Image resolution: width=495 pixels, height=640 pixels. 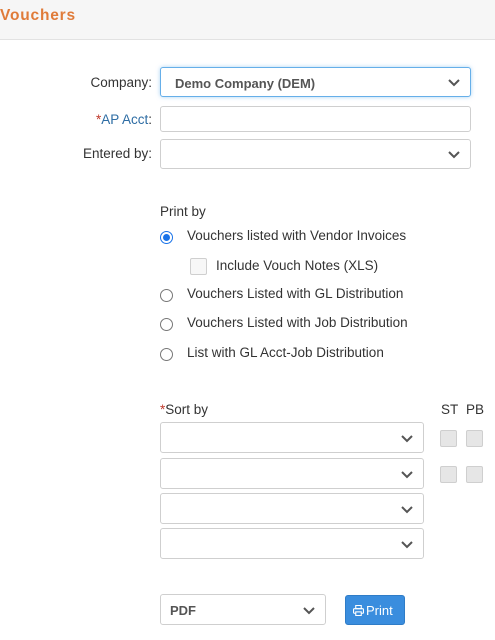 I want to click on print-button: Print, so click(x=375, y=610).